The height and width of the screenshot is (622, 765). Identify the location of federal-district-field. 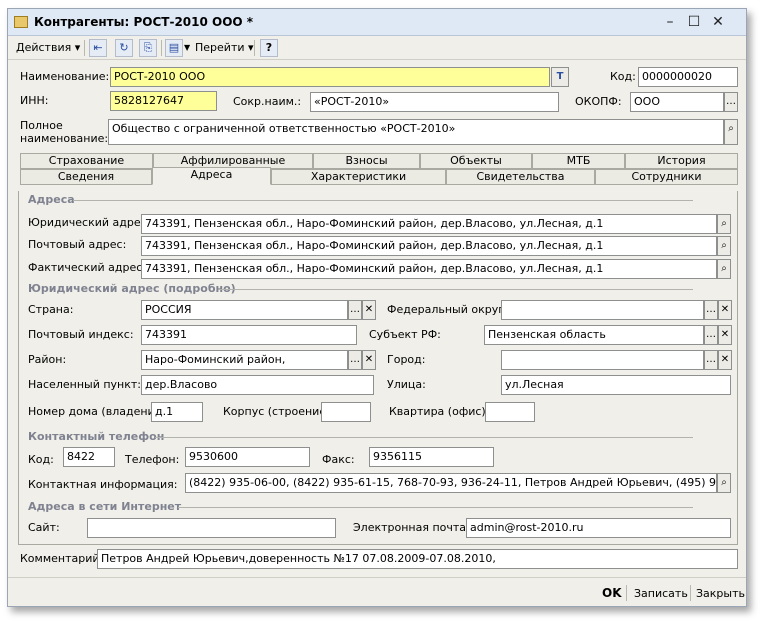
(602, 310).